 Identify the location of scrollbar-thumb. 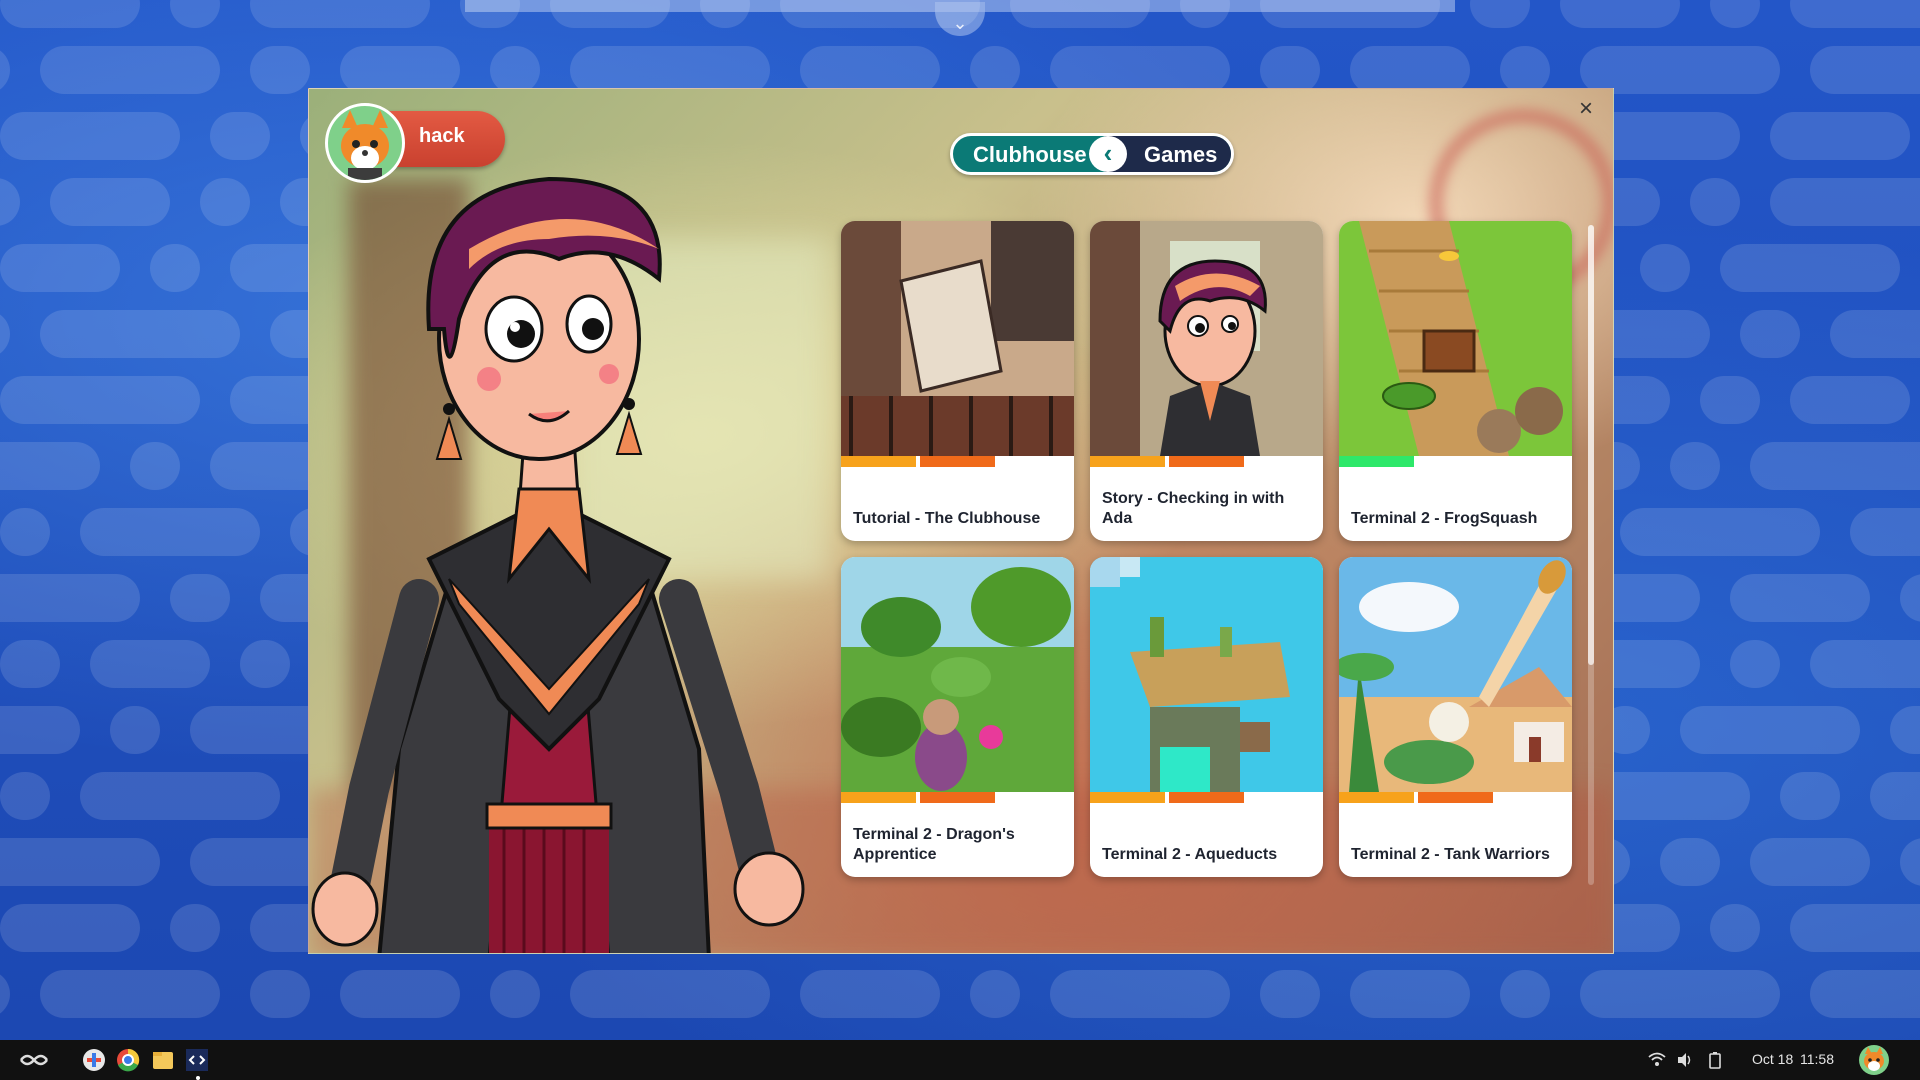
(1591, 445).